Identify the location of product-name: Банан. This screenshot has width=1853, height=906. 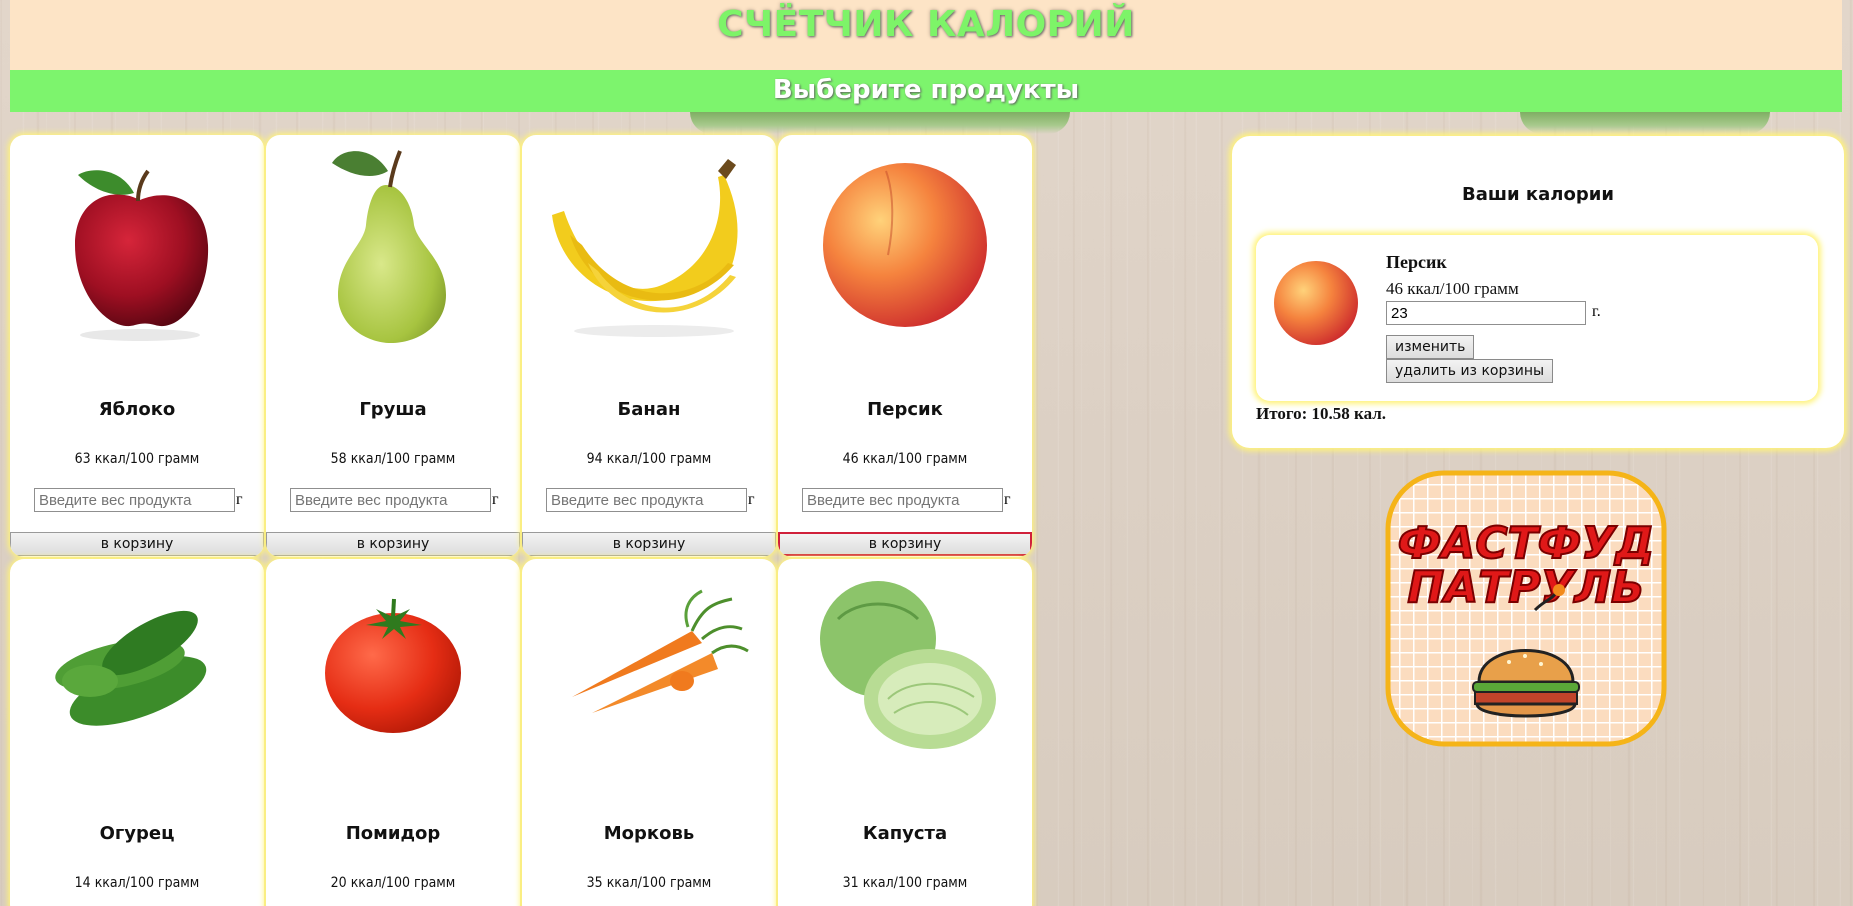
(649, 409).